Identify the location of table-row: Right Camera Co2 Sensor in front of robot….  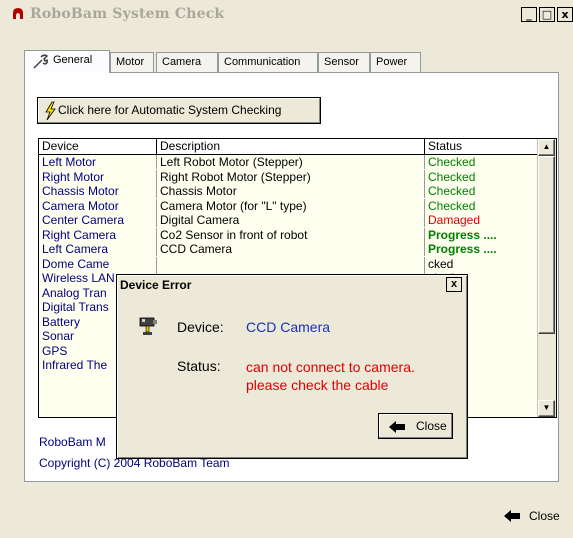
(289, 234).